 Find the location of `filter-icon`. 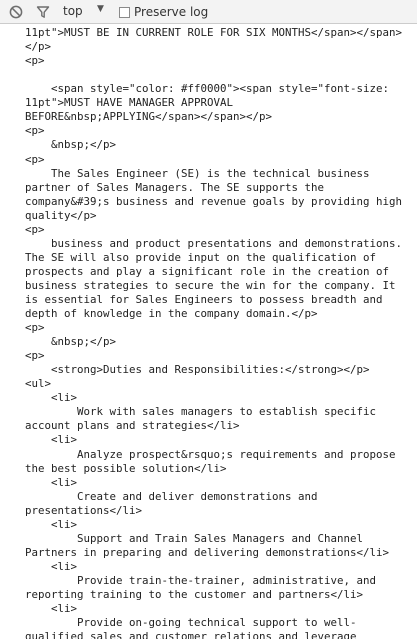

filter-icon is located at coordinates (43, 12).